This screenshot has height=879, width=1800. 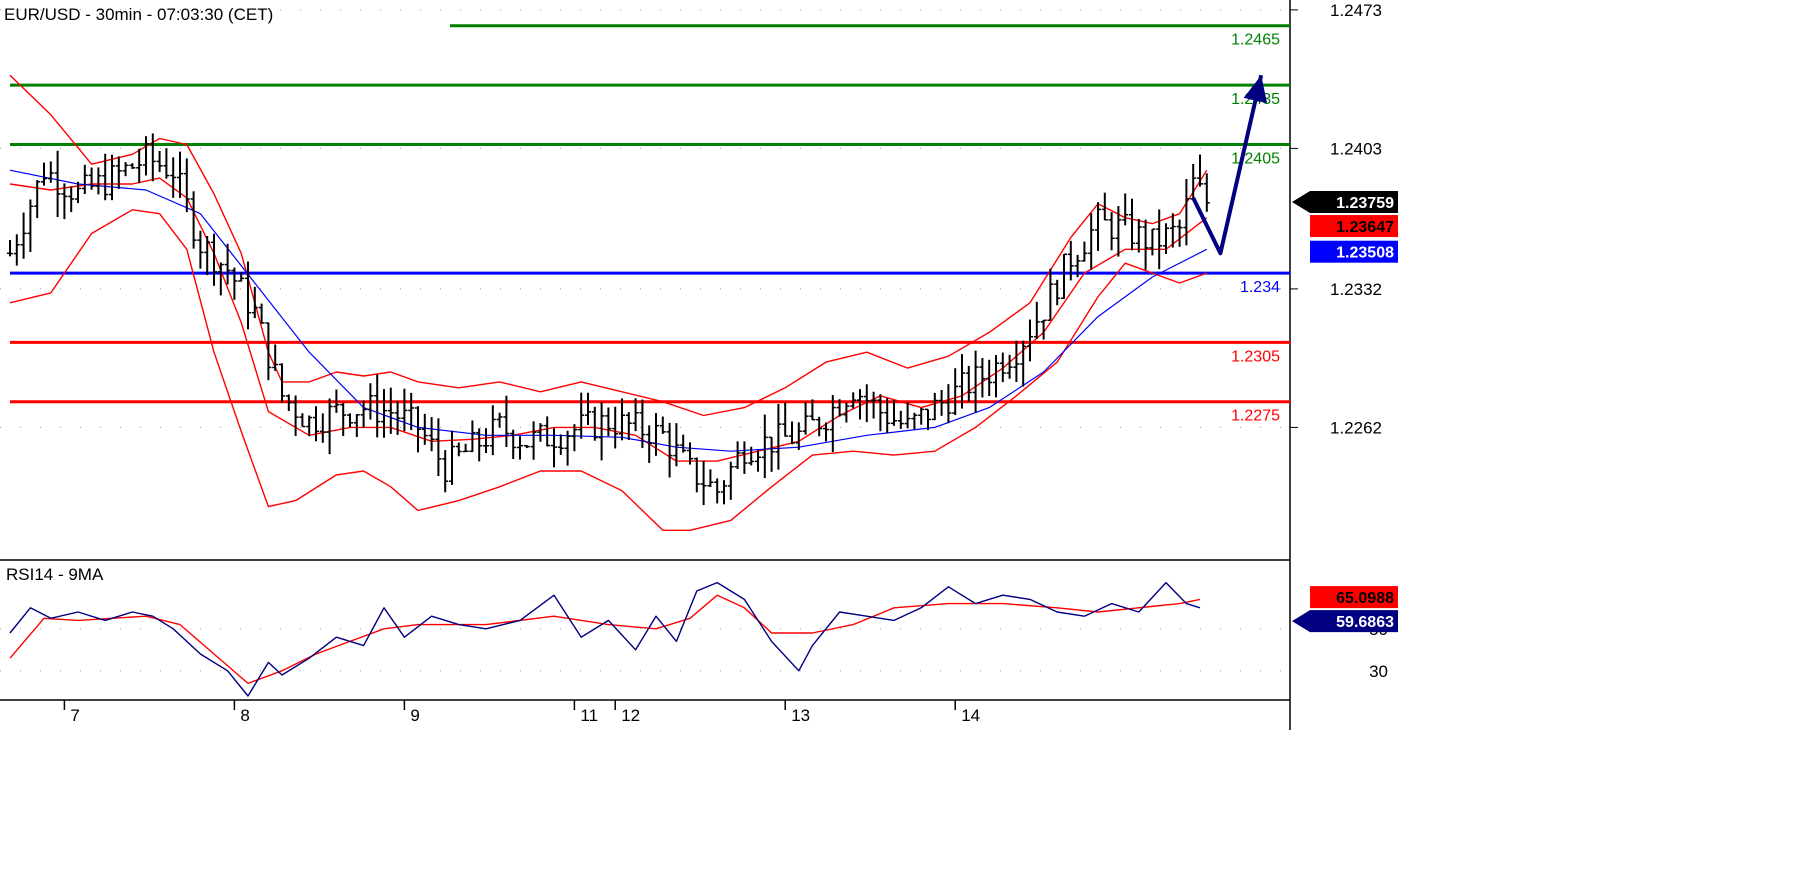 I want to click on price-badge-label: 1.23508, so click(x=1365, y=253).